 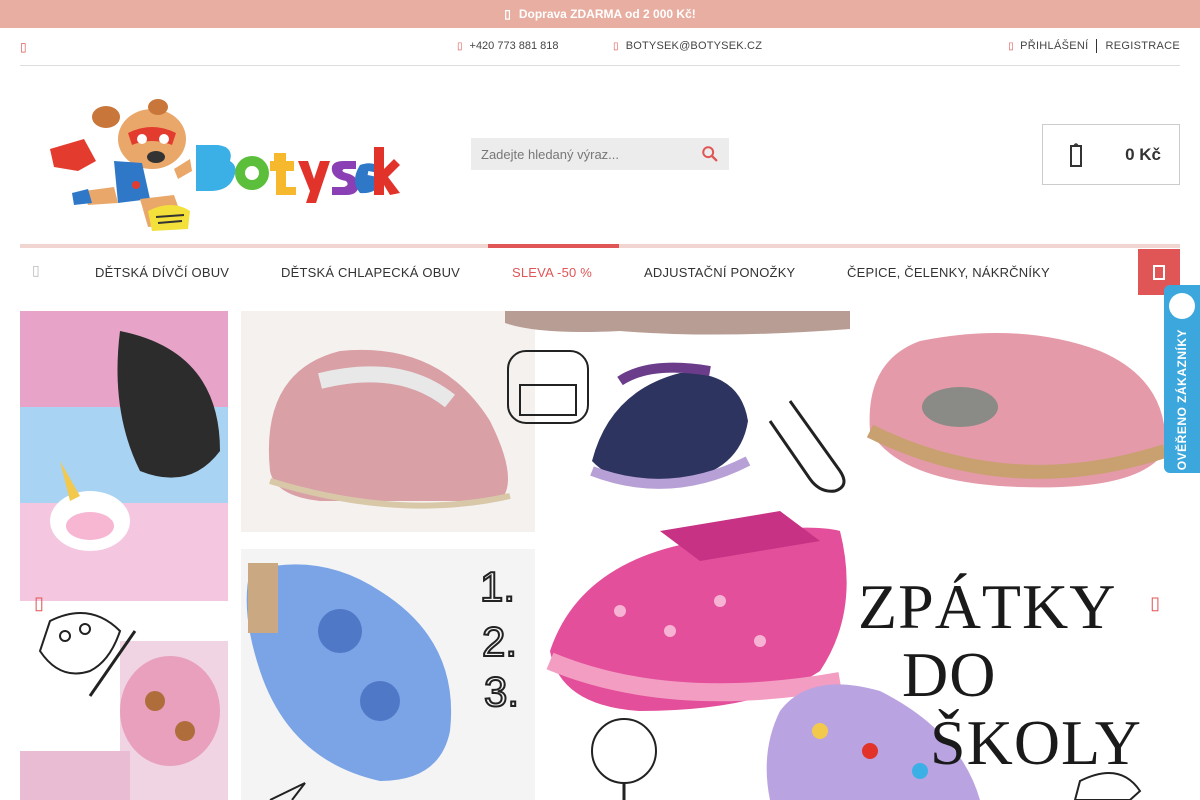 What do you see at coordinates (1036, 742) in the screenshot?
I see `hero-title-line-3: ŠKOLY` at bounding box center [1036, 742].